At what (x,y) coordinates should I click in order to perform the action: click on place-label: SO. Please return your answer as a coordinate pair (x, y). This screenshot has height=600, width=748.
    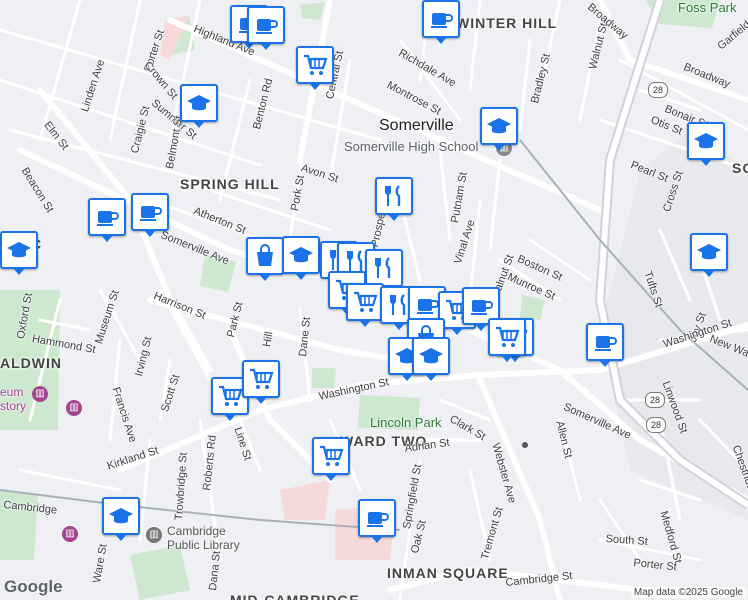
    Looking at the image, I should click on (740, 168).